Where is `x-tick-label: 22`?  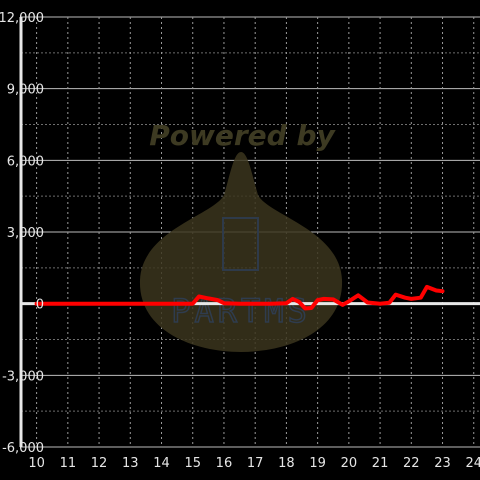
x-tick-label: 22 is located at coordinates (411, 463).